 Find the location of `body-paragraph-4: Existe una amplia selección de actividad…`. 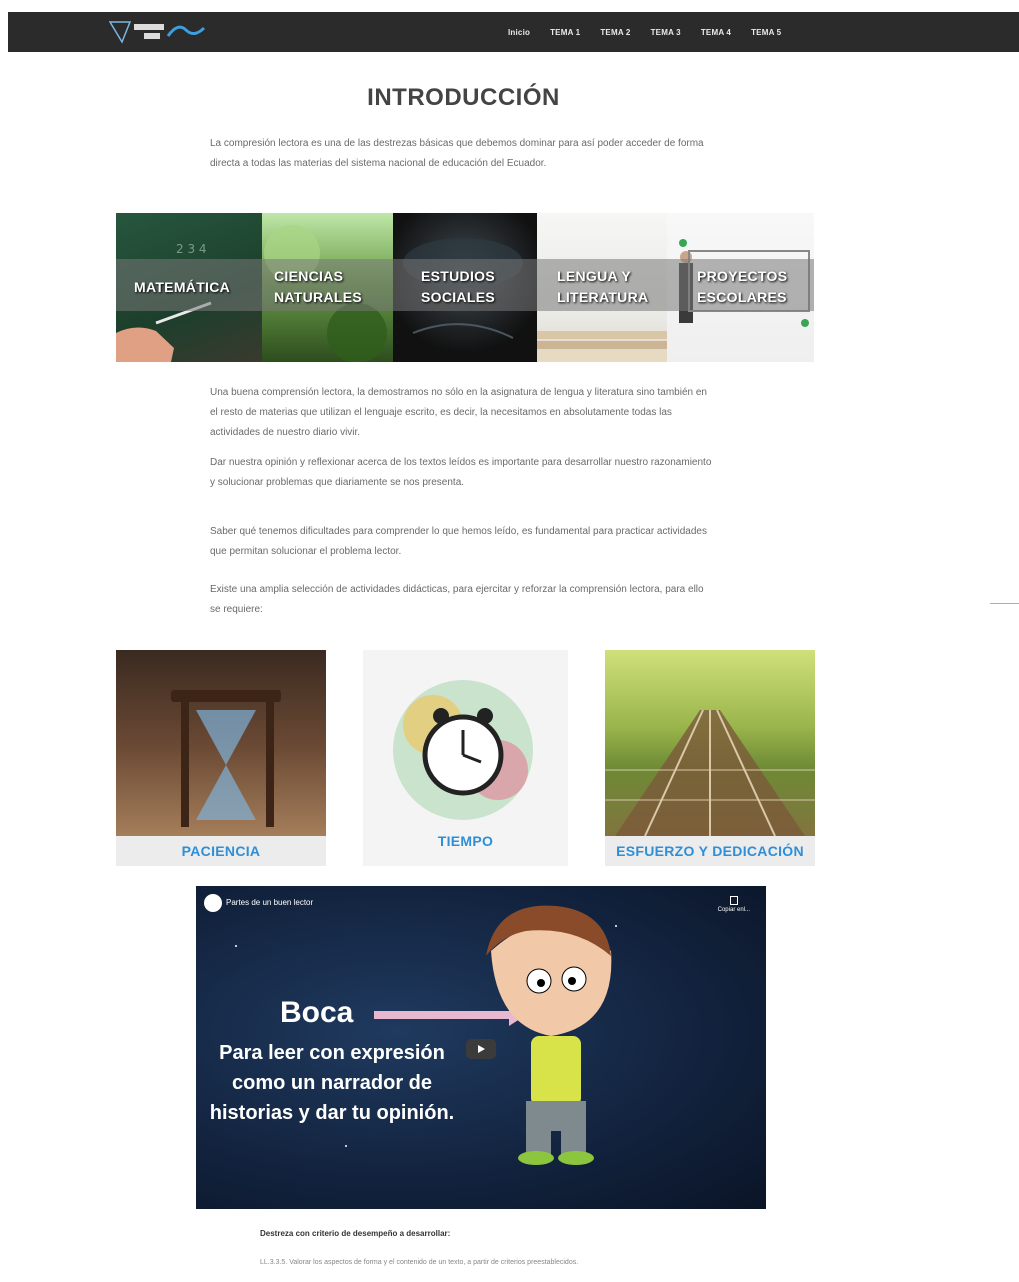

body-paragraph-4: Existe una amplia selección de actividad… is located at coordinates (457, 599).